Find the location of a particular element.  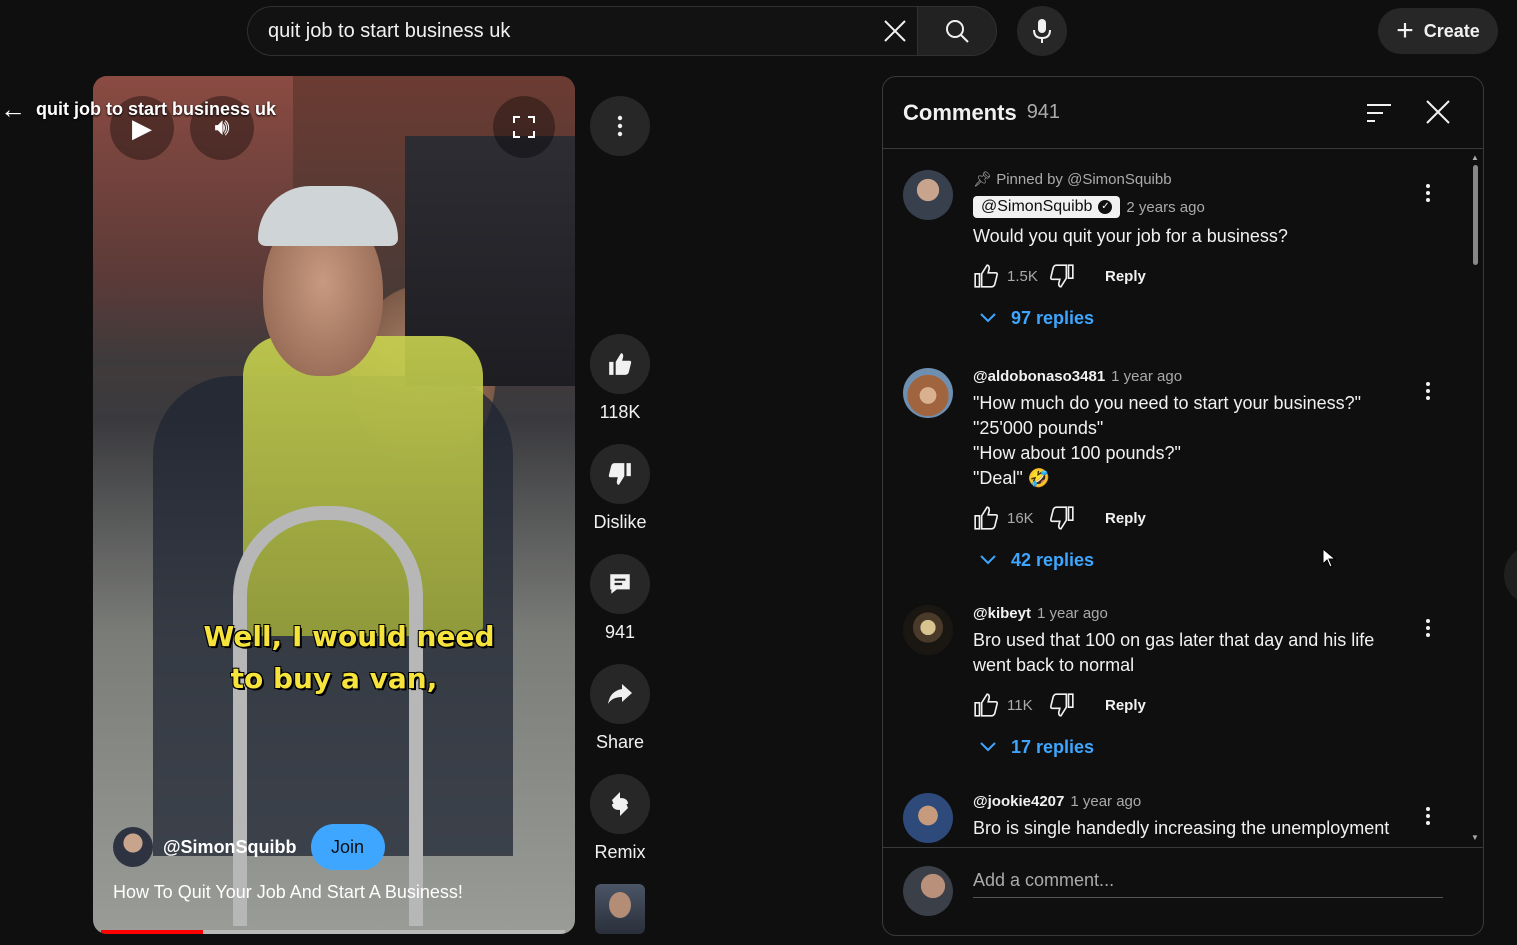

create-label: Create is located at coordinates (1451, 30).